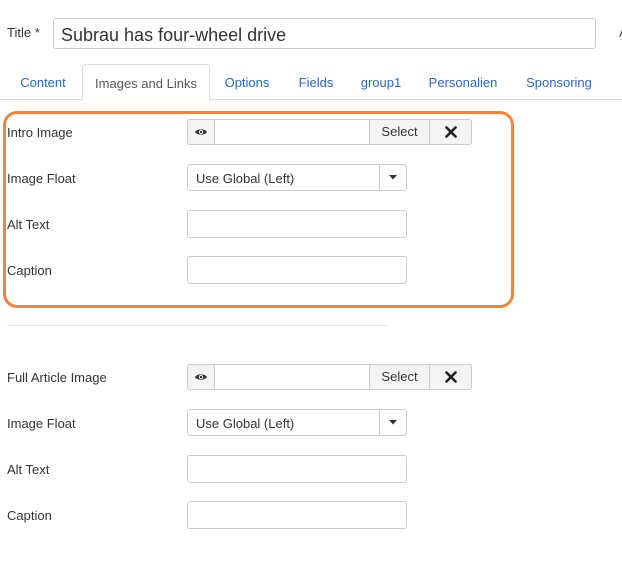 Image resolution: width=622 pixels, height=583 pixels. I want to click on full-image-field: Select, so click(329, 377).